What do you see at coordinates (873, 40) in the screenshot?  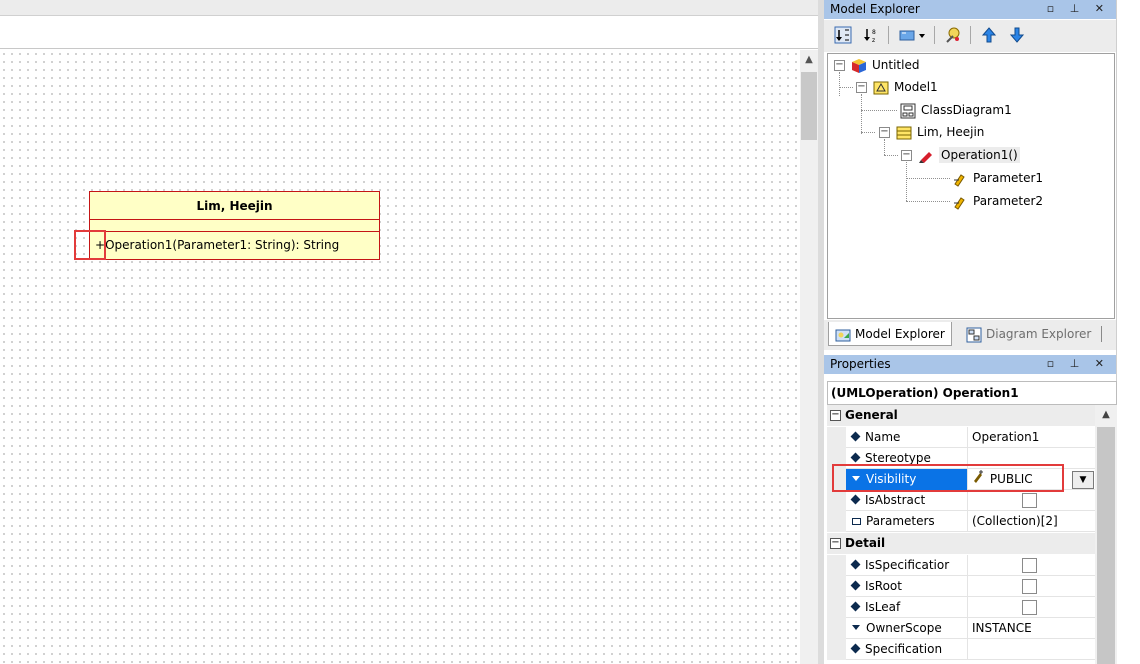 I see `svg-text: z` at bounding box center [873, 40].